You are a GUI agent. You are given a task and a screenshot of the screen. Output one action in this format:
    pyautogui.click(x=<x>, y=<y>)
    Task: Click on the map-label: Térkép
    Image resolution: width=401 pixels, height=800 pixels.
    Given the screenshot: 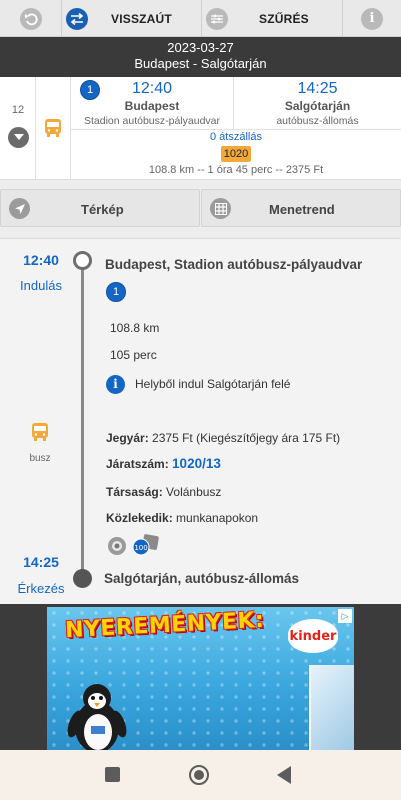 What is the action you would take?
    pyautogui.click(x=102, y=209)
    